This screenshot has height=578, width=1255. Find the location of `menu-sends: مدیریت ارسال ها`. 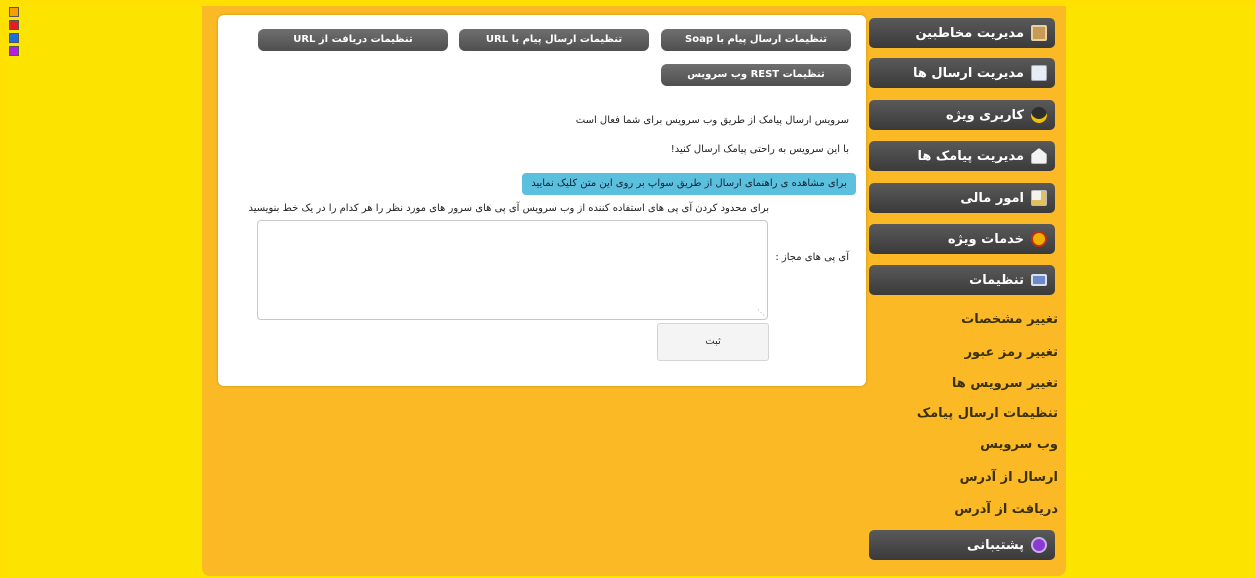

menu-sends: مدیریت ارسال ها is located at coordinates (962, 73).